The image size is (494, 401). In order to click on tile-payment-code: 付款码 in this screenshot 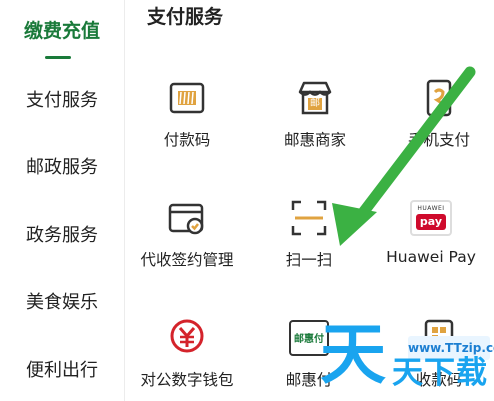, I will do `click(187, 118)`.